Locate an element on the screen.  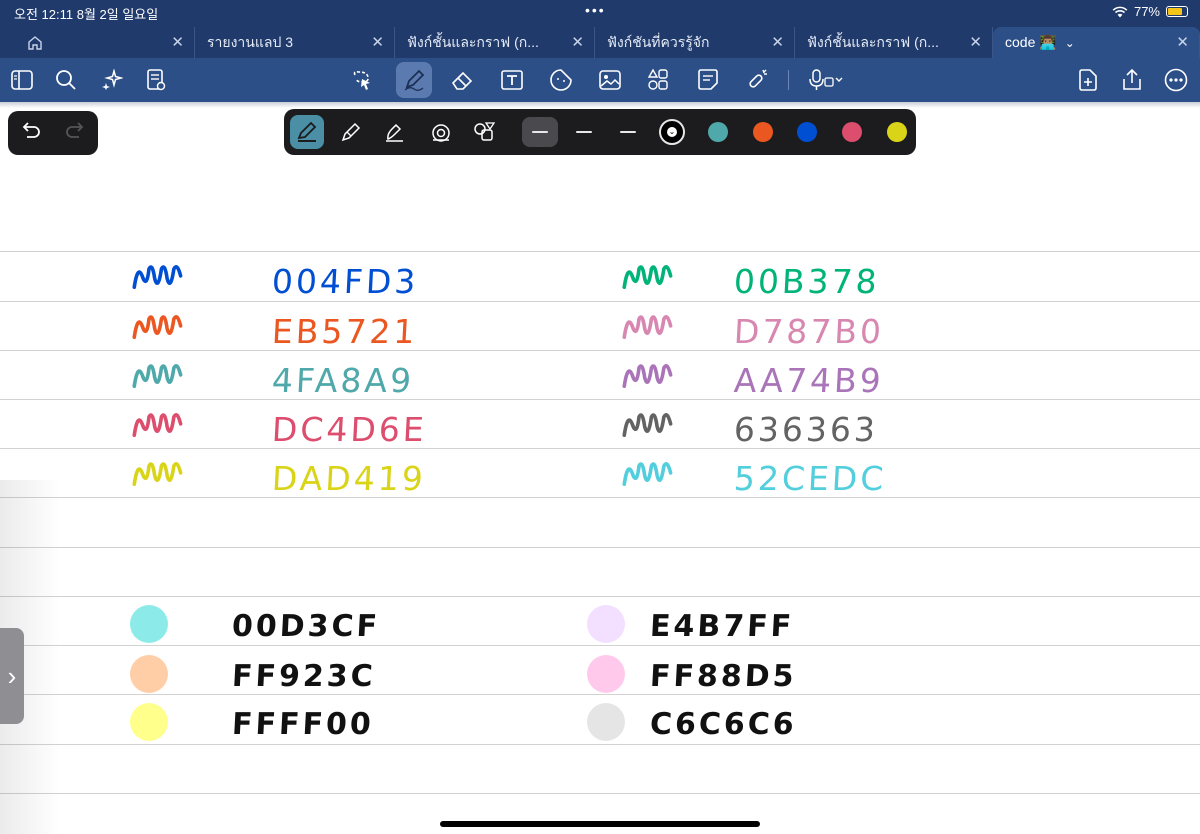
pen-tool-button is located at coordinates (414, 80).